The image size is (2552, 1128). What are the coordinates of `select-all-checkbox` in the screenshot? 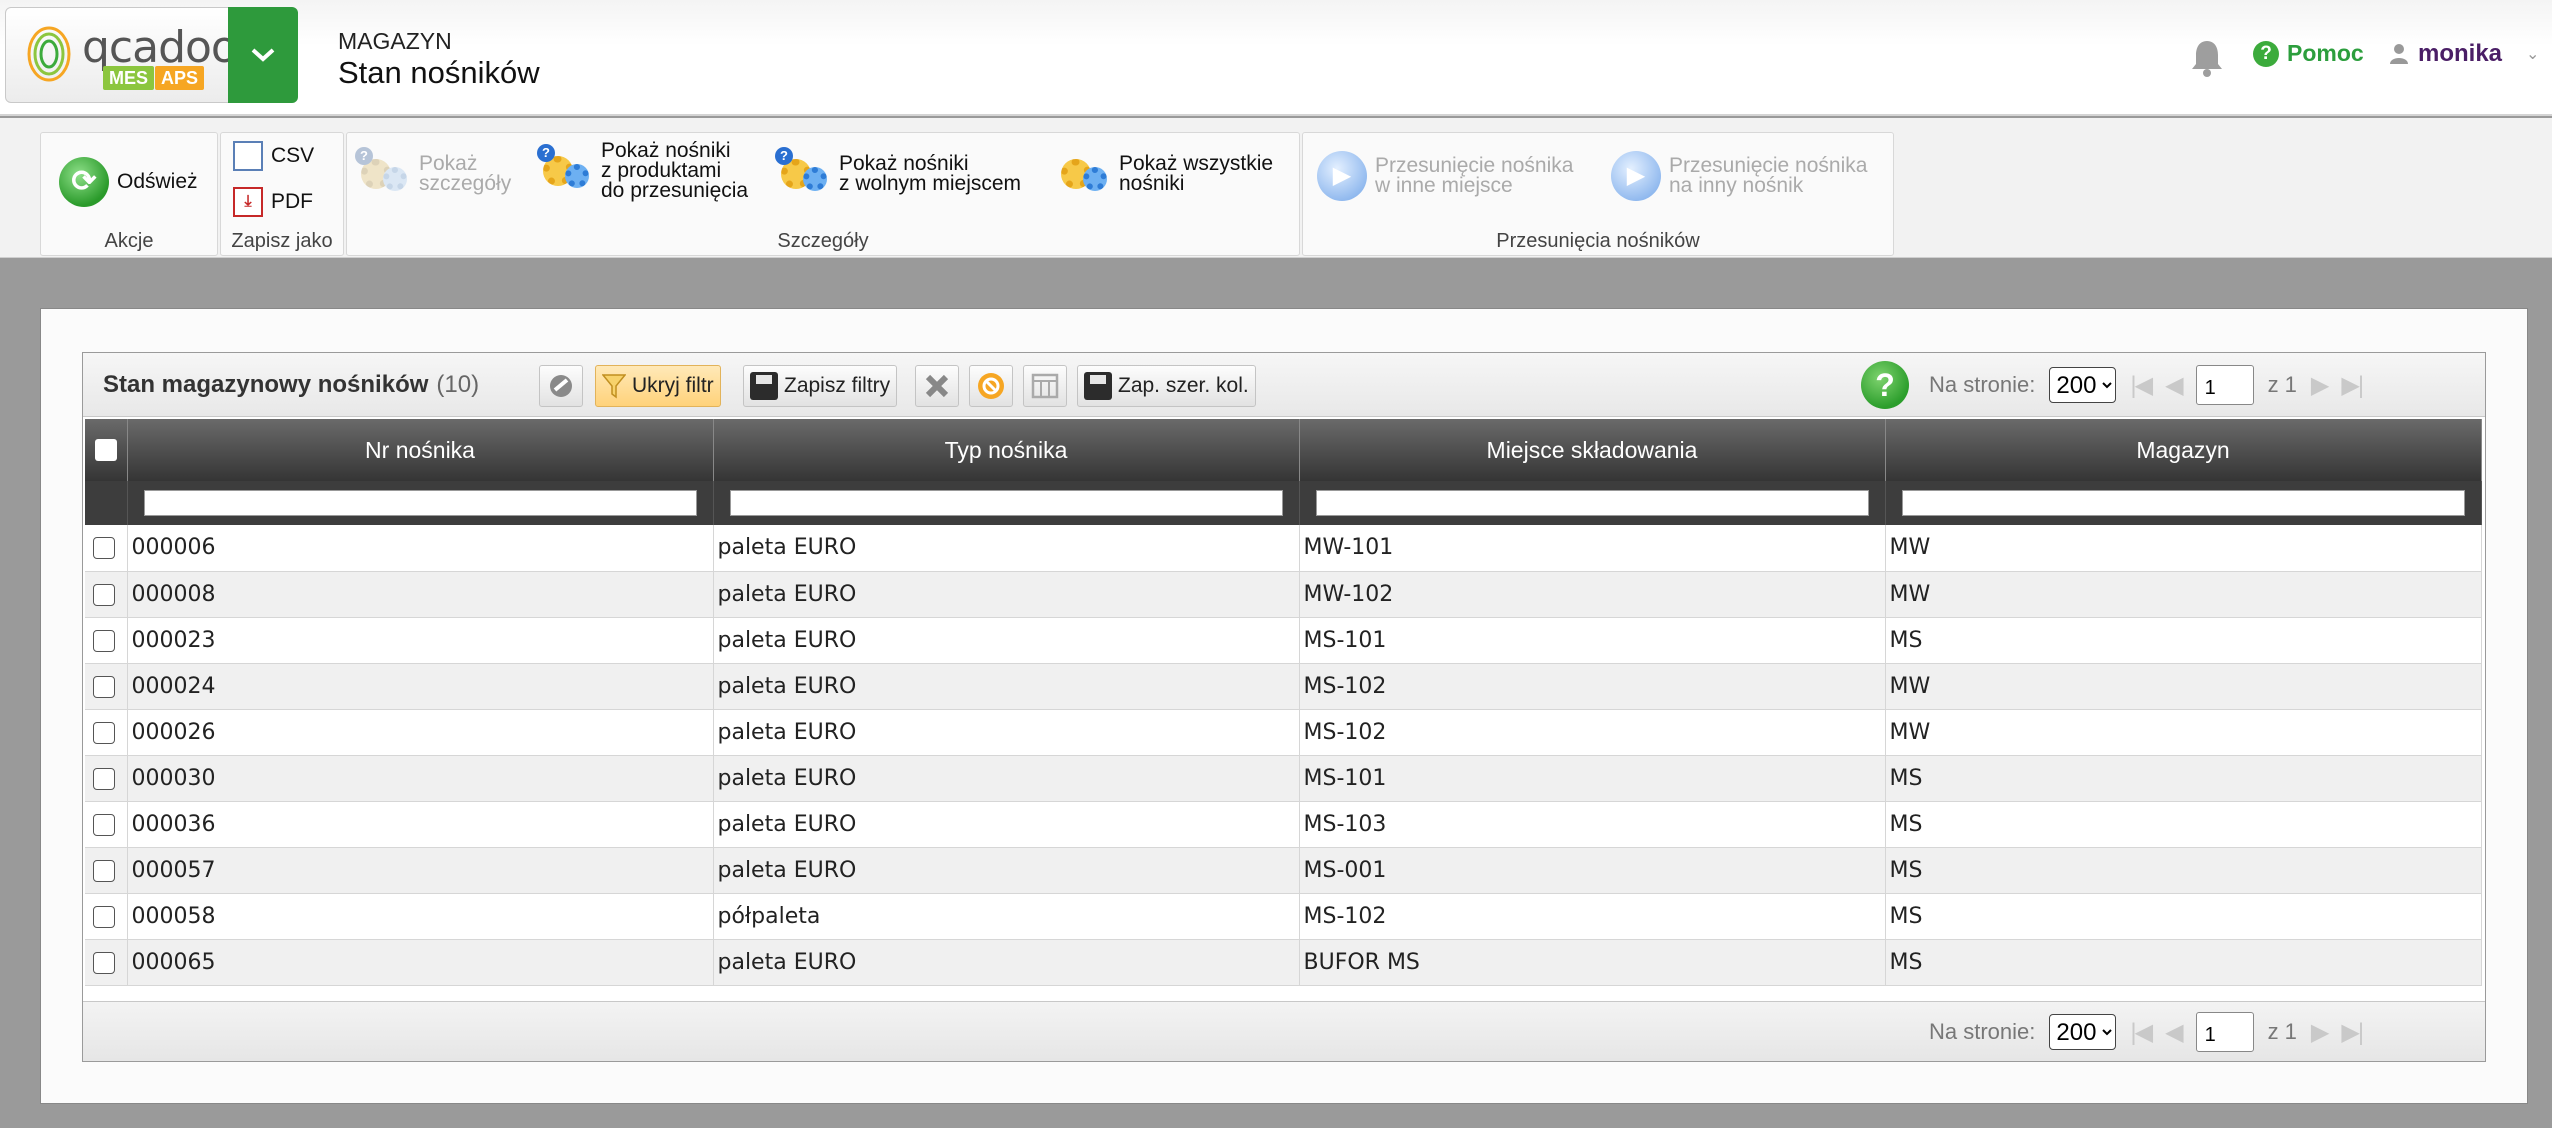 It's located at (105, 450).